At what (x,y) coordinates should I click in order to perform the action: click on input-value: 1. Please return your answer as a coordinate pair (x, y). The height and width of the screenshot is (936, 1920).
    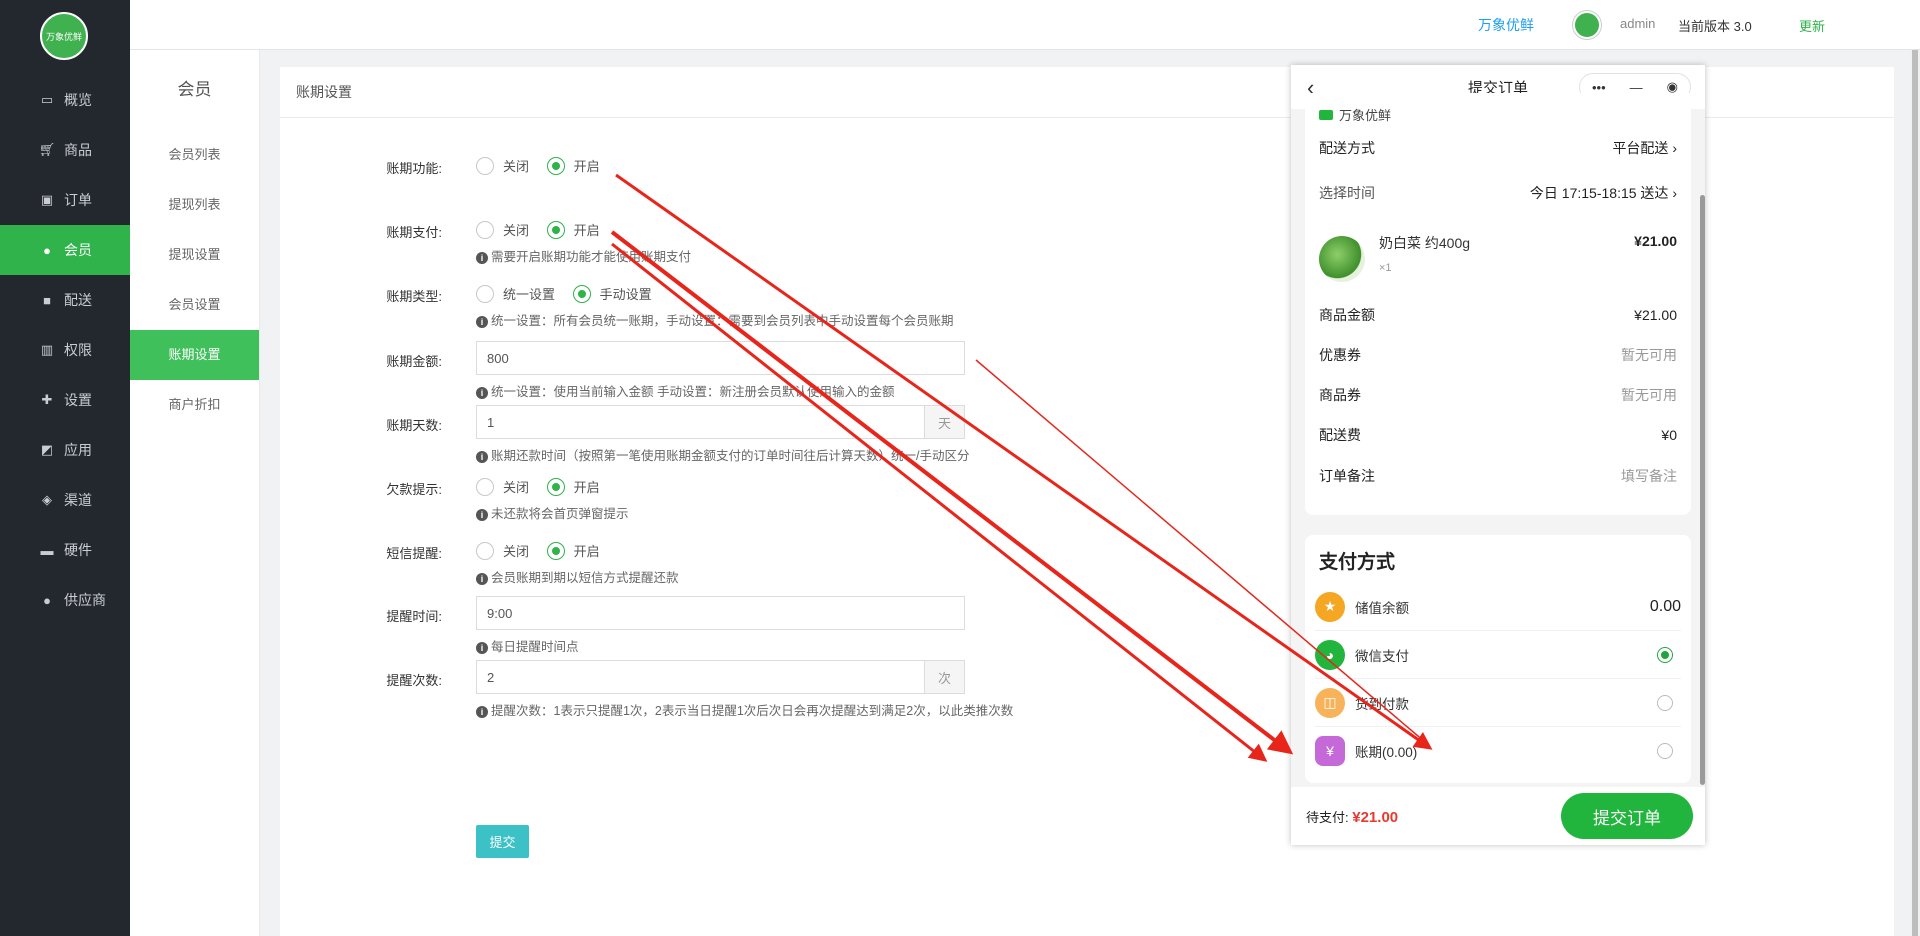
    Looking at the image, I should click on (491, 422).